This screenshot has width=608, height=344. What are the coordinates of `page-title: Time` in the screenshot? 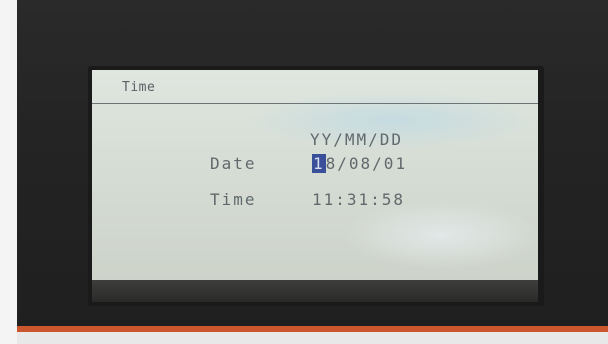 It's located at (139, 87).